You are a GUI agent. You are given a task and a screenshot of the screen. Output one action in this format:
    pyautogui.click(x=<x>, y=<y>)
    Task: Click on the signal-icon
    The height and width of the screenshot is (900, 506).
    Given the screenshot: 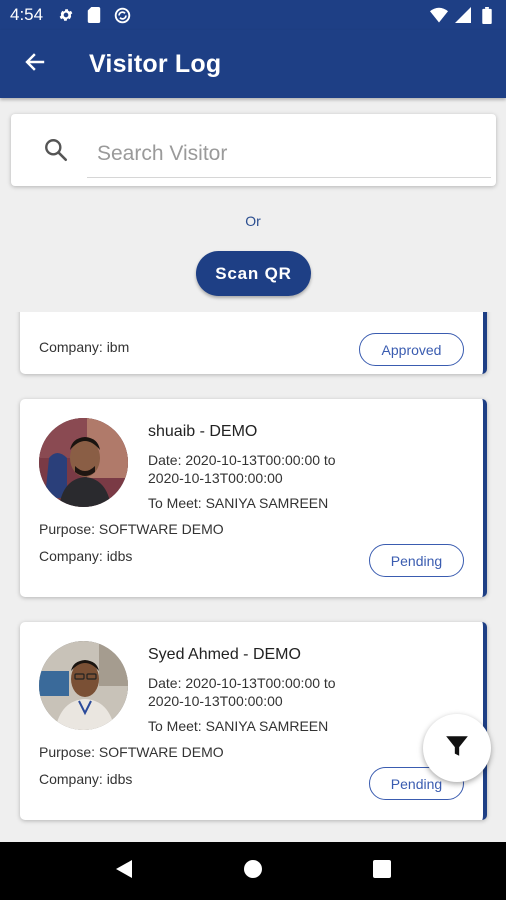 What is the action you would take?
    pyautogui.click(x=463, y=15)
    